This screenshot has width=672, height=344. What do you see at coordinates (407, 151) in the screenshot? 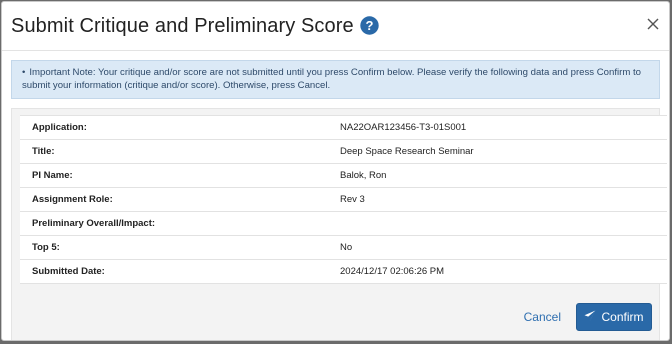
I see `detail-value: Deep Space Research Seminar` at bounding box center [407, 151].